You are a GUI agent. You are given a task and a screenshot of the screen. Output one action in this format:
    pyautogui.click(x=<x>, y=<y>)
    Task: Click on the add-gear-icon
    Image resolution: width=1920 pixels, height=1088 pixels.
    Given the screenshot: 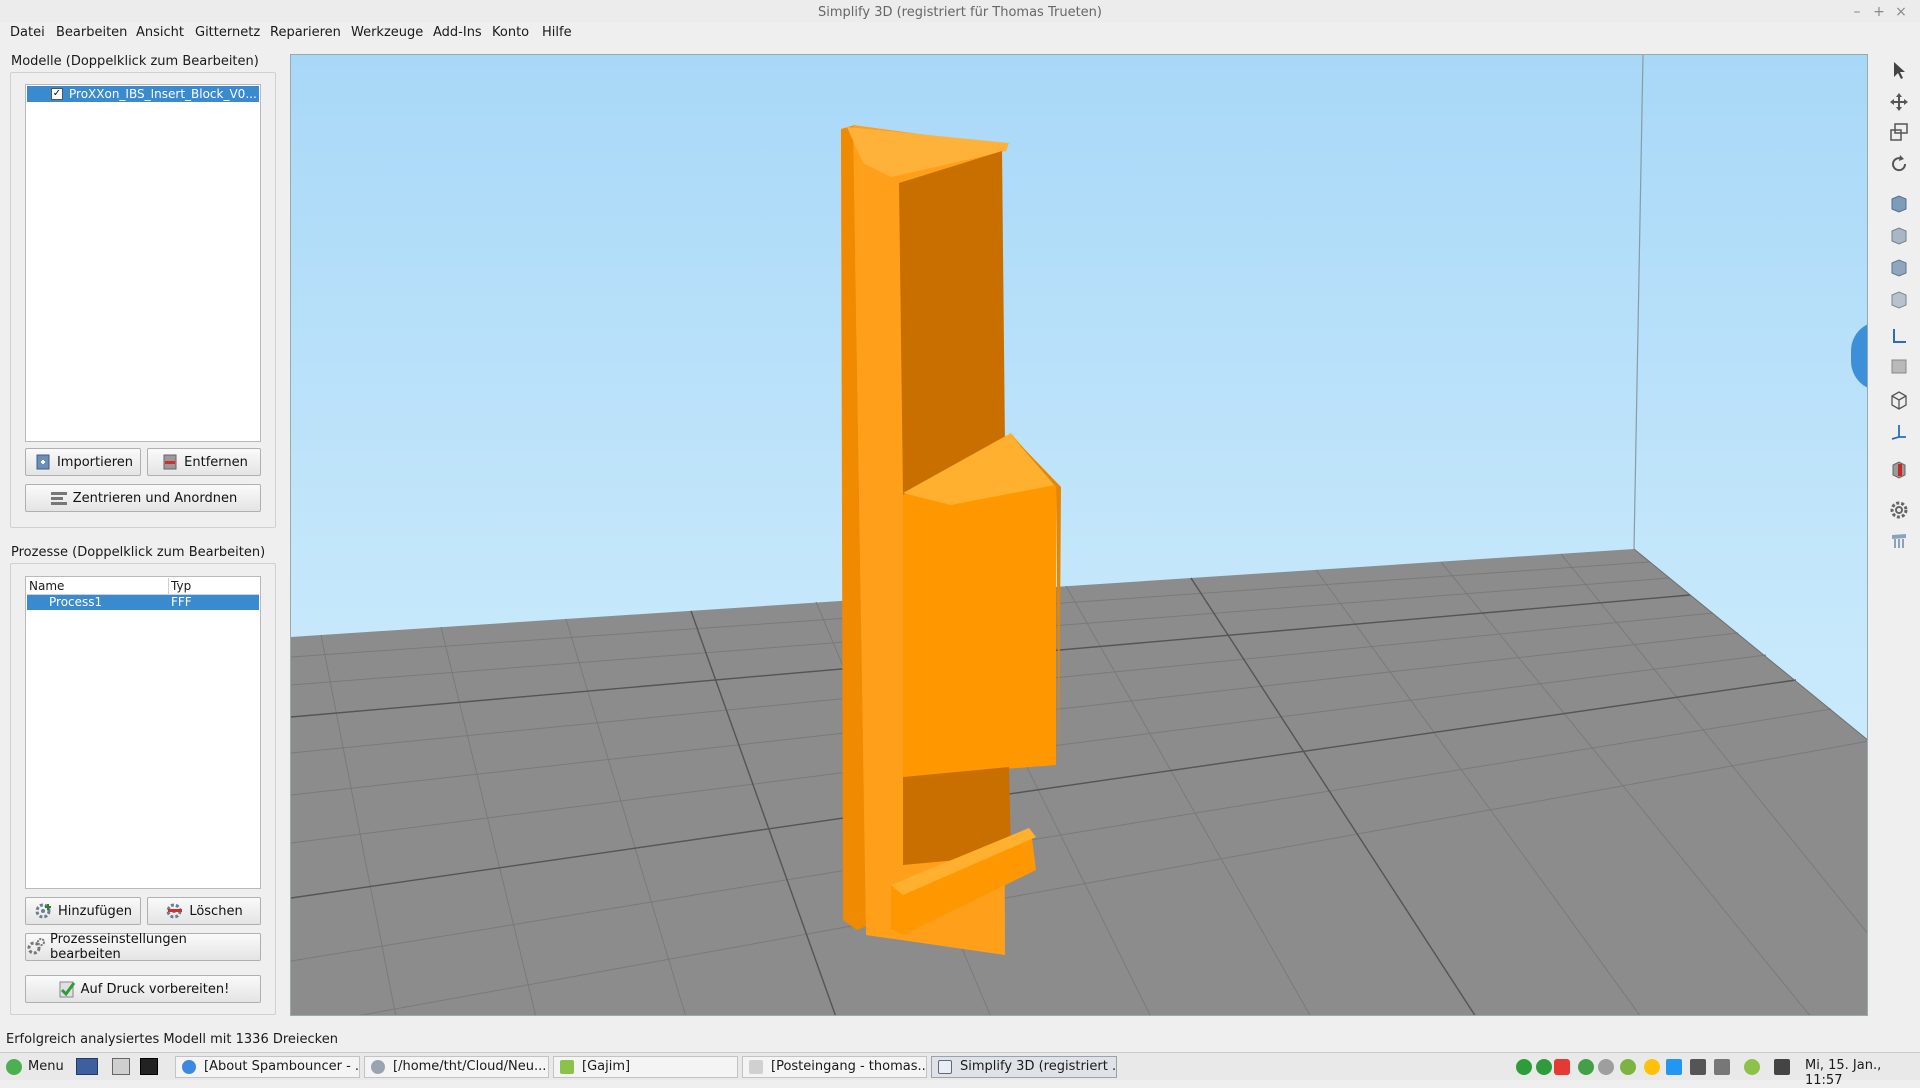 What is the action you would take?
    pyautogui.click(x=44, y=911)
    